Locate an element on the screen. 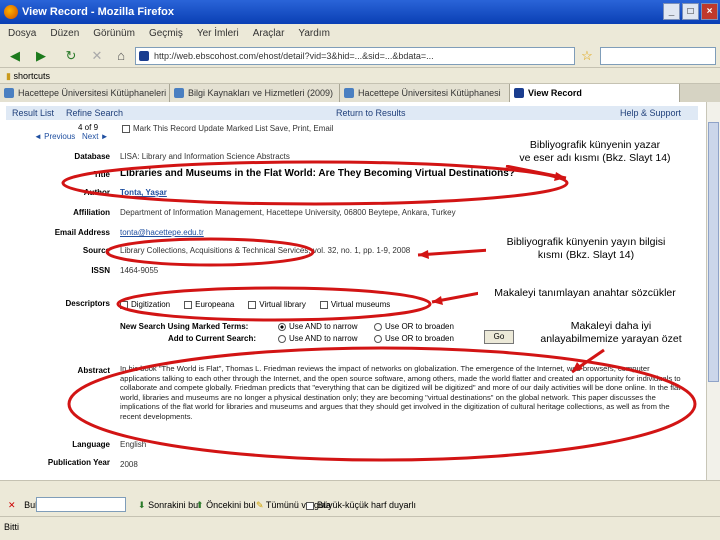 The height and width of the screenshot is (540, 720). new-search-and-option: Use AND to narrow is located at coordinates (317, 326).